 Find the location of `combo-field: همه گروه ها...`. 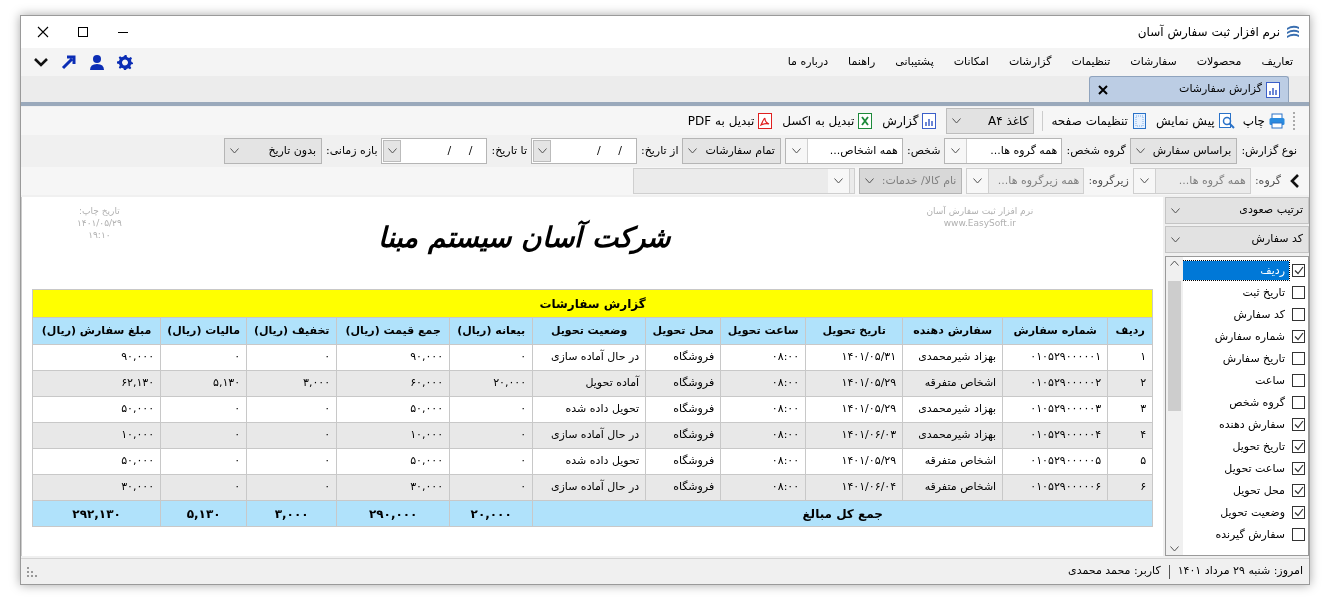

combo-field: همه گروه ها... is located at coordinates (1003, 151).